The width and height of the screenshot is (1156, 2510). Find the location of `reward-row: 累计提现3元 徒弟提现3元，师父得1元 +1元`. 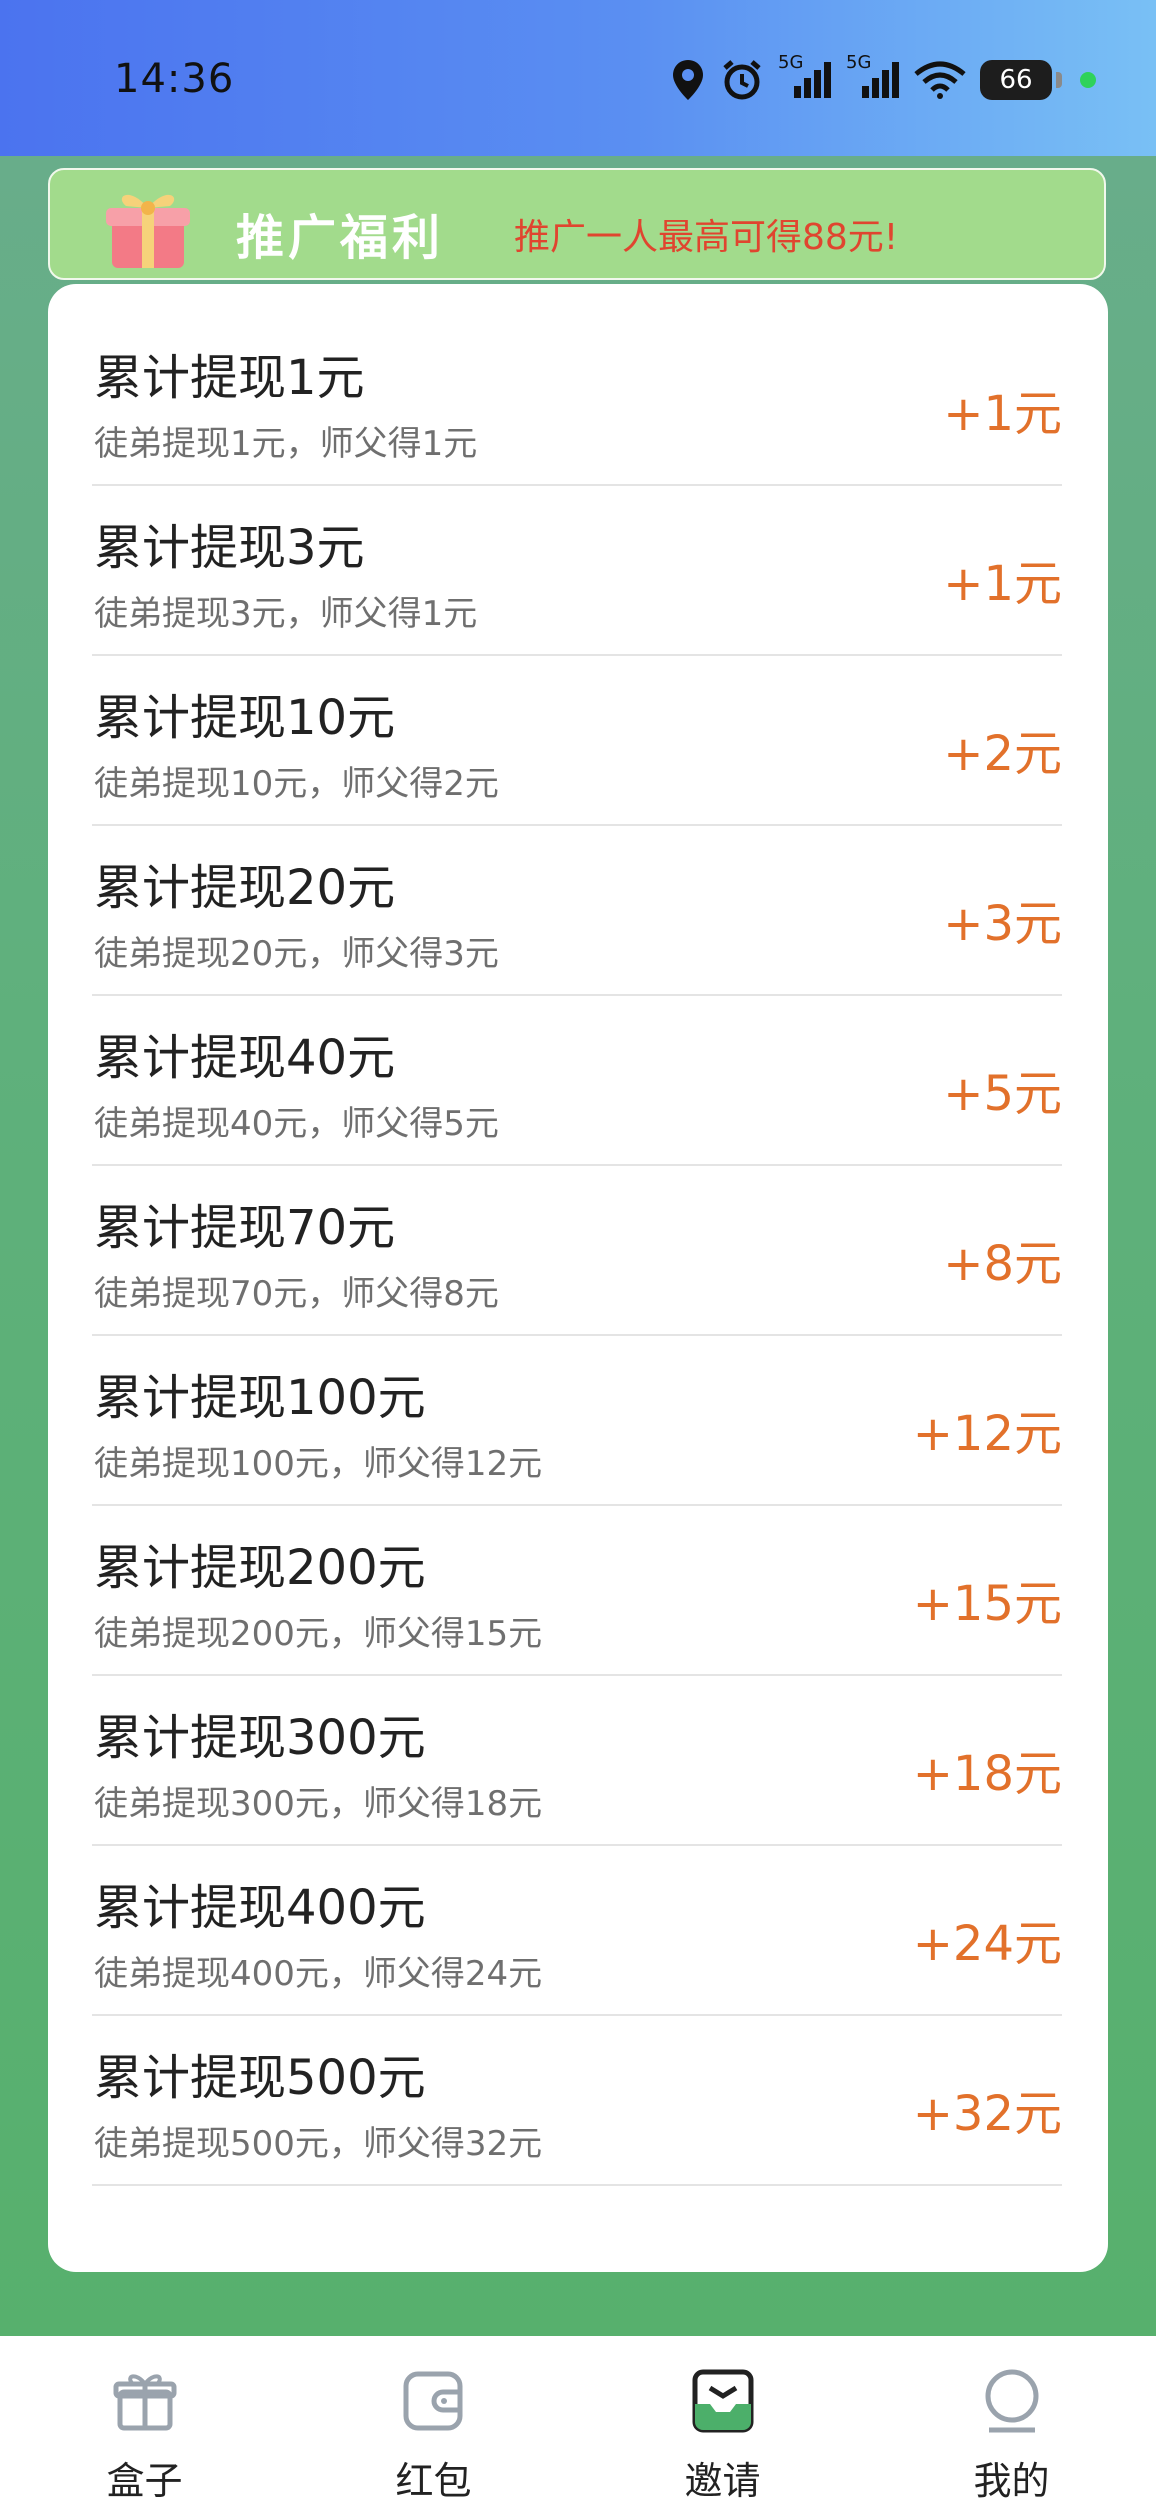

reward-row: 累计提现3元 徒弟提现3元，师父得1元 +1元 is located at coordinates (577, 571).